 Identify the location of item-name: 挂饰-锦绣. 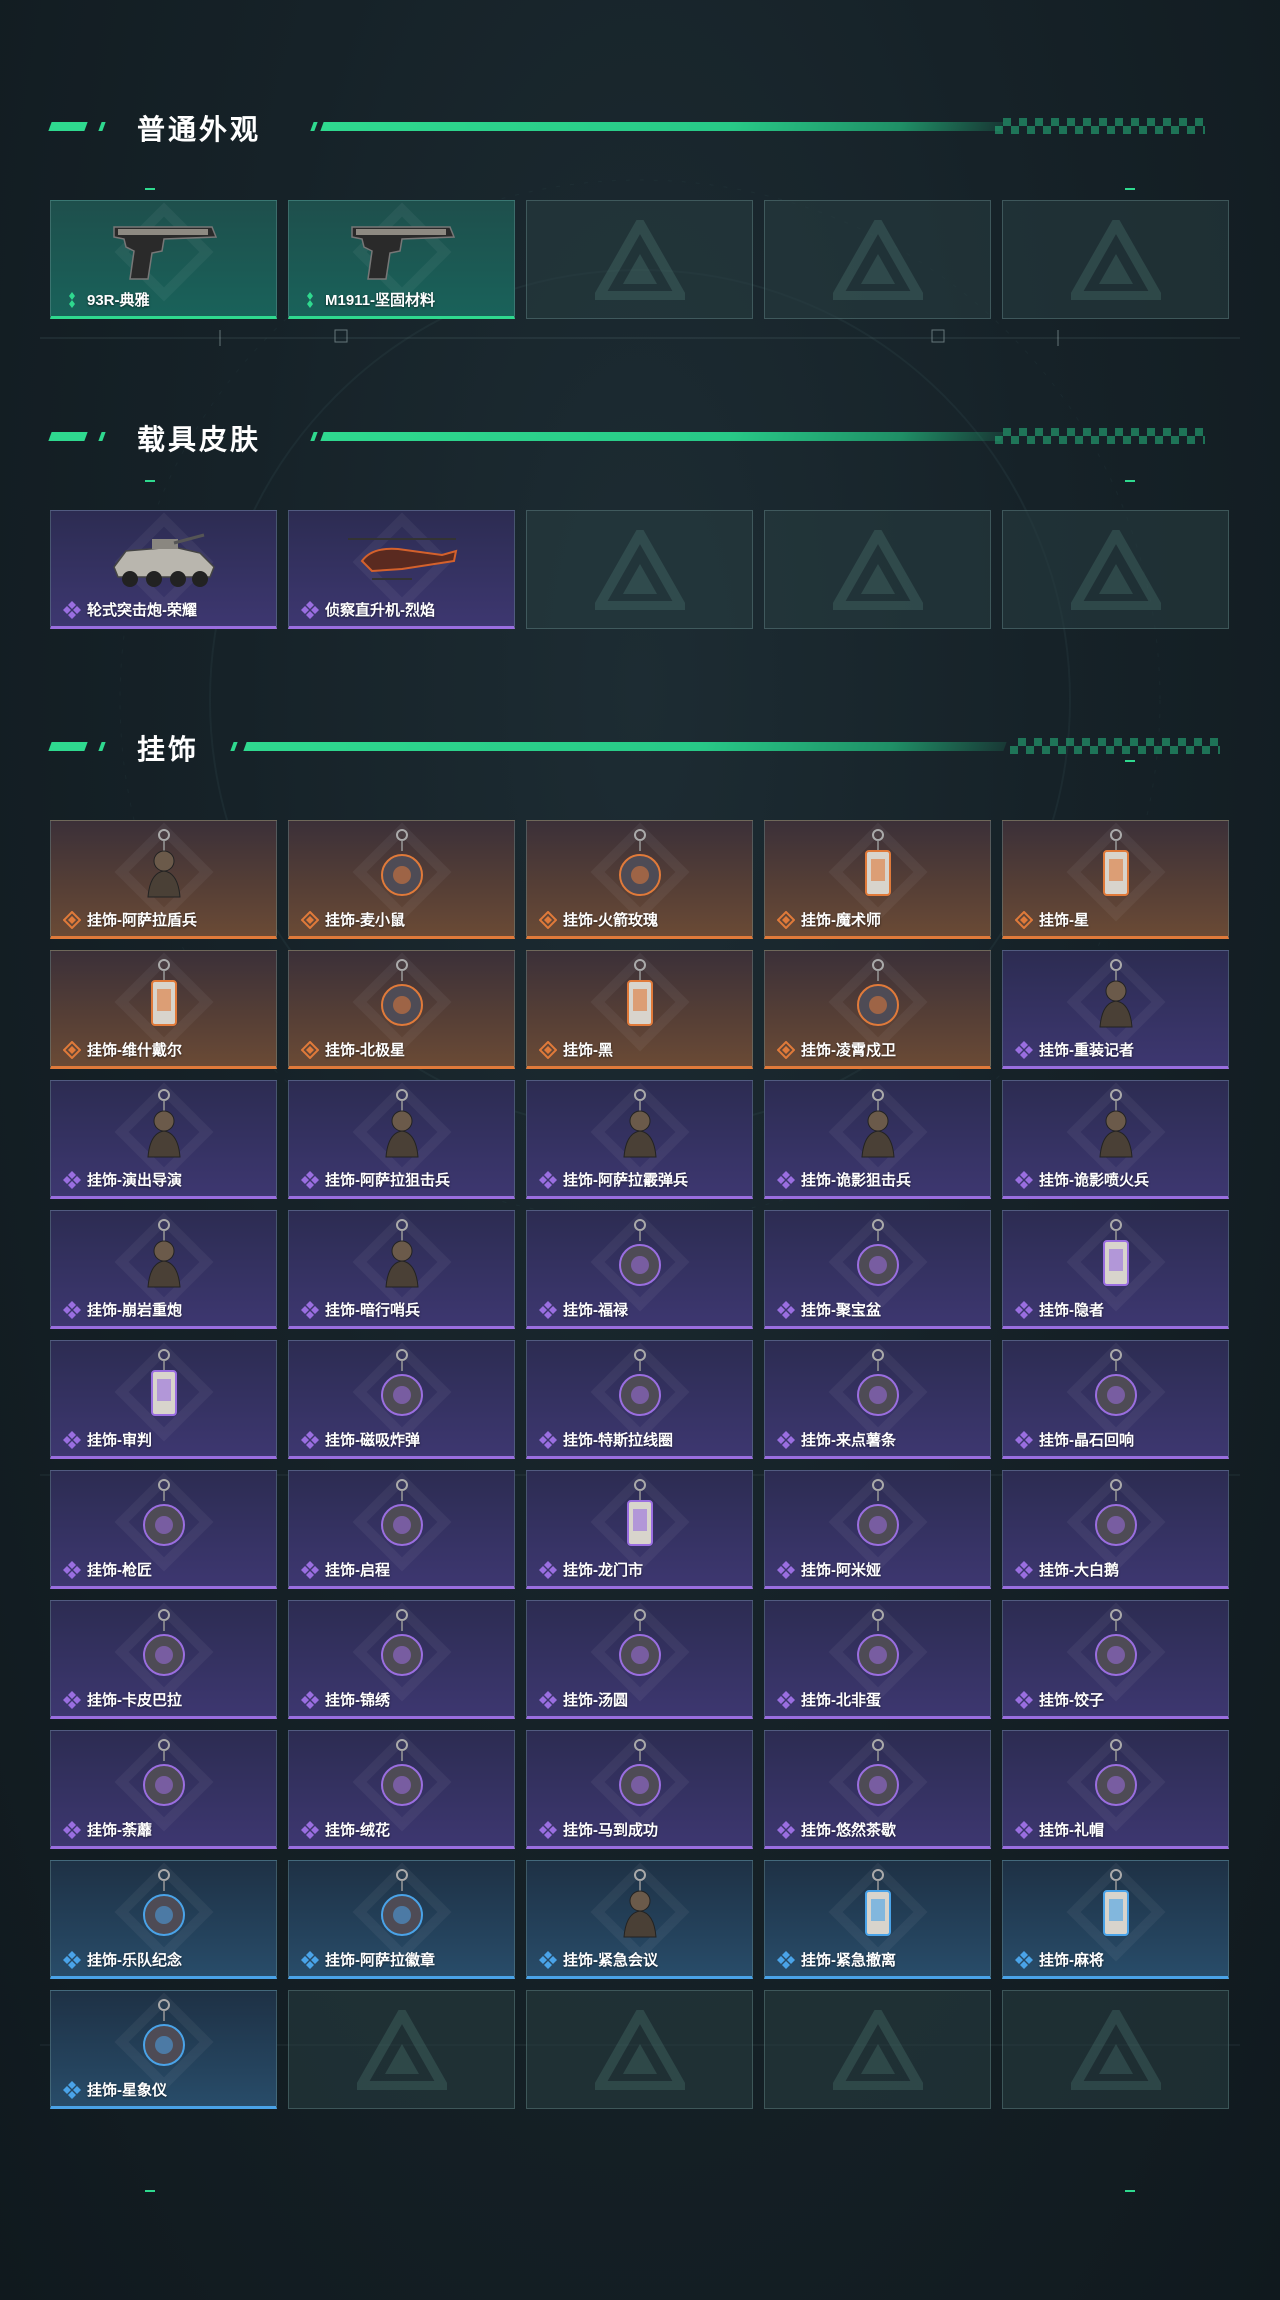
(357, 1700).